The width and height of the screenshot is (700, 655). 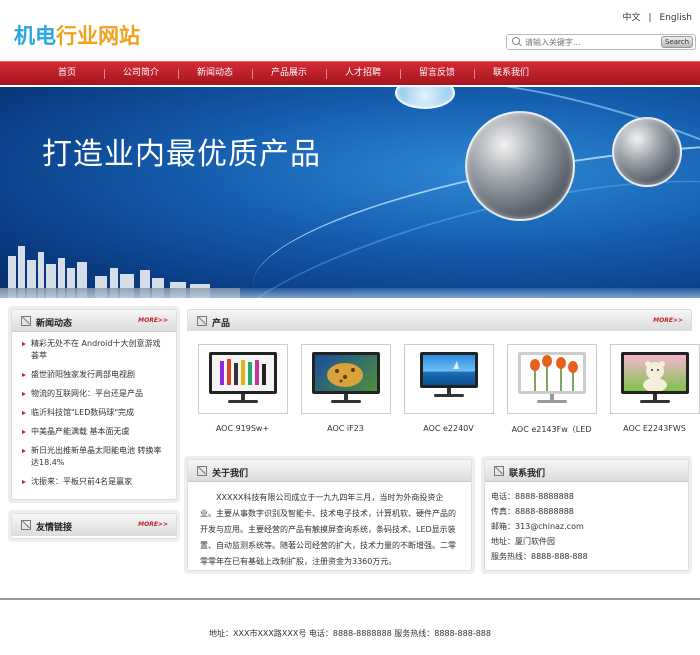 I want to click on nav-item-jobs: 人才招聘, so click(x=363, y=73).